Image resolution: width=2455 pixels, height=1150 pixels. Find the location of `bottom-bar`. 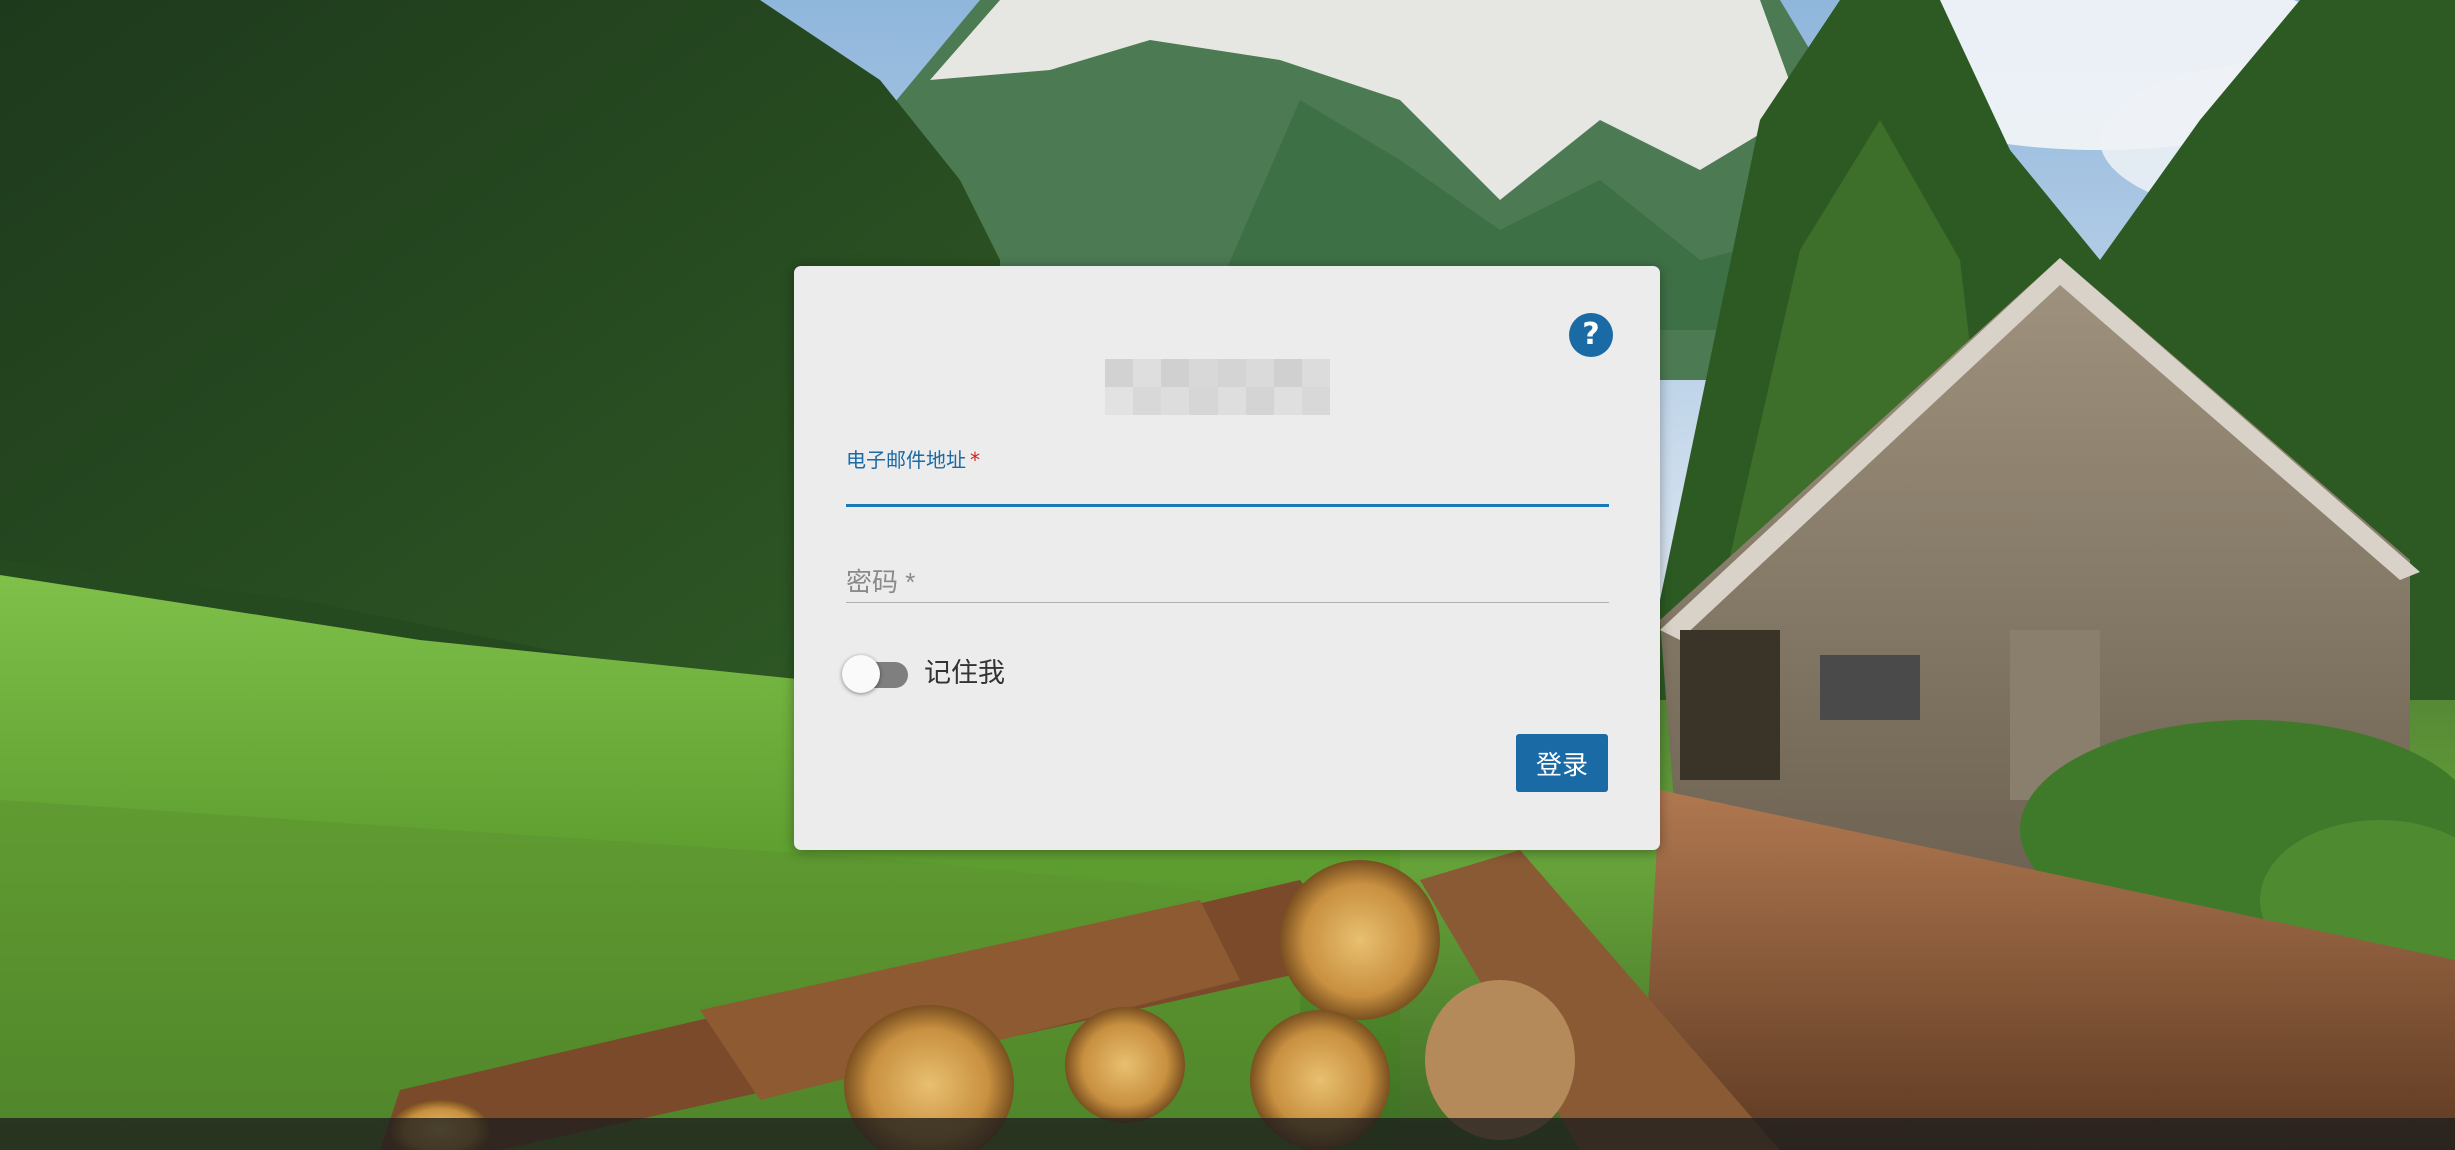

bottom-bar is located at coordinates (1227, 1134).